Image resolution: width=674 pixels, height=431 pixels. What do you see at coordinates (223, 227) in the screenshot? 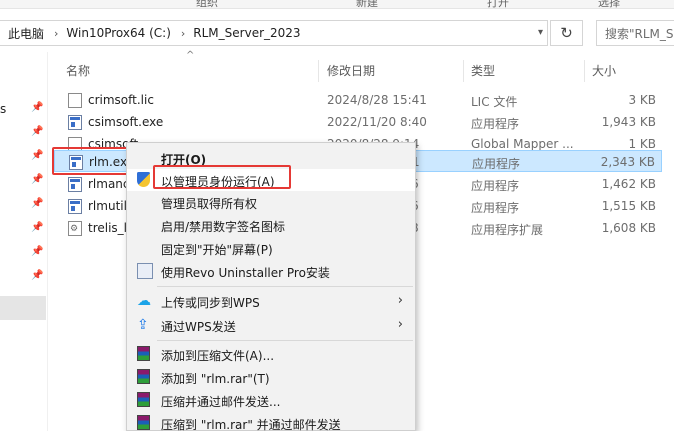
I see `menu-item-label: 启用/禁用数字签名图标` at bounding box center [223, 227].